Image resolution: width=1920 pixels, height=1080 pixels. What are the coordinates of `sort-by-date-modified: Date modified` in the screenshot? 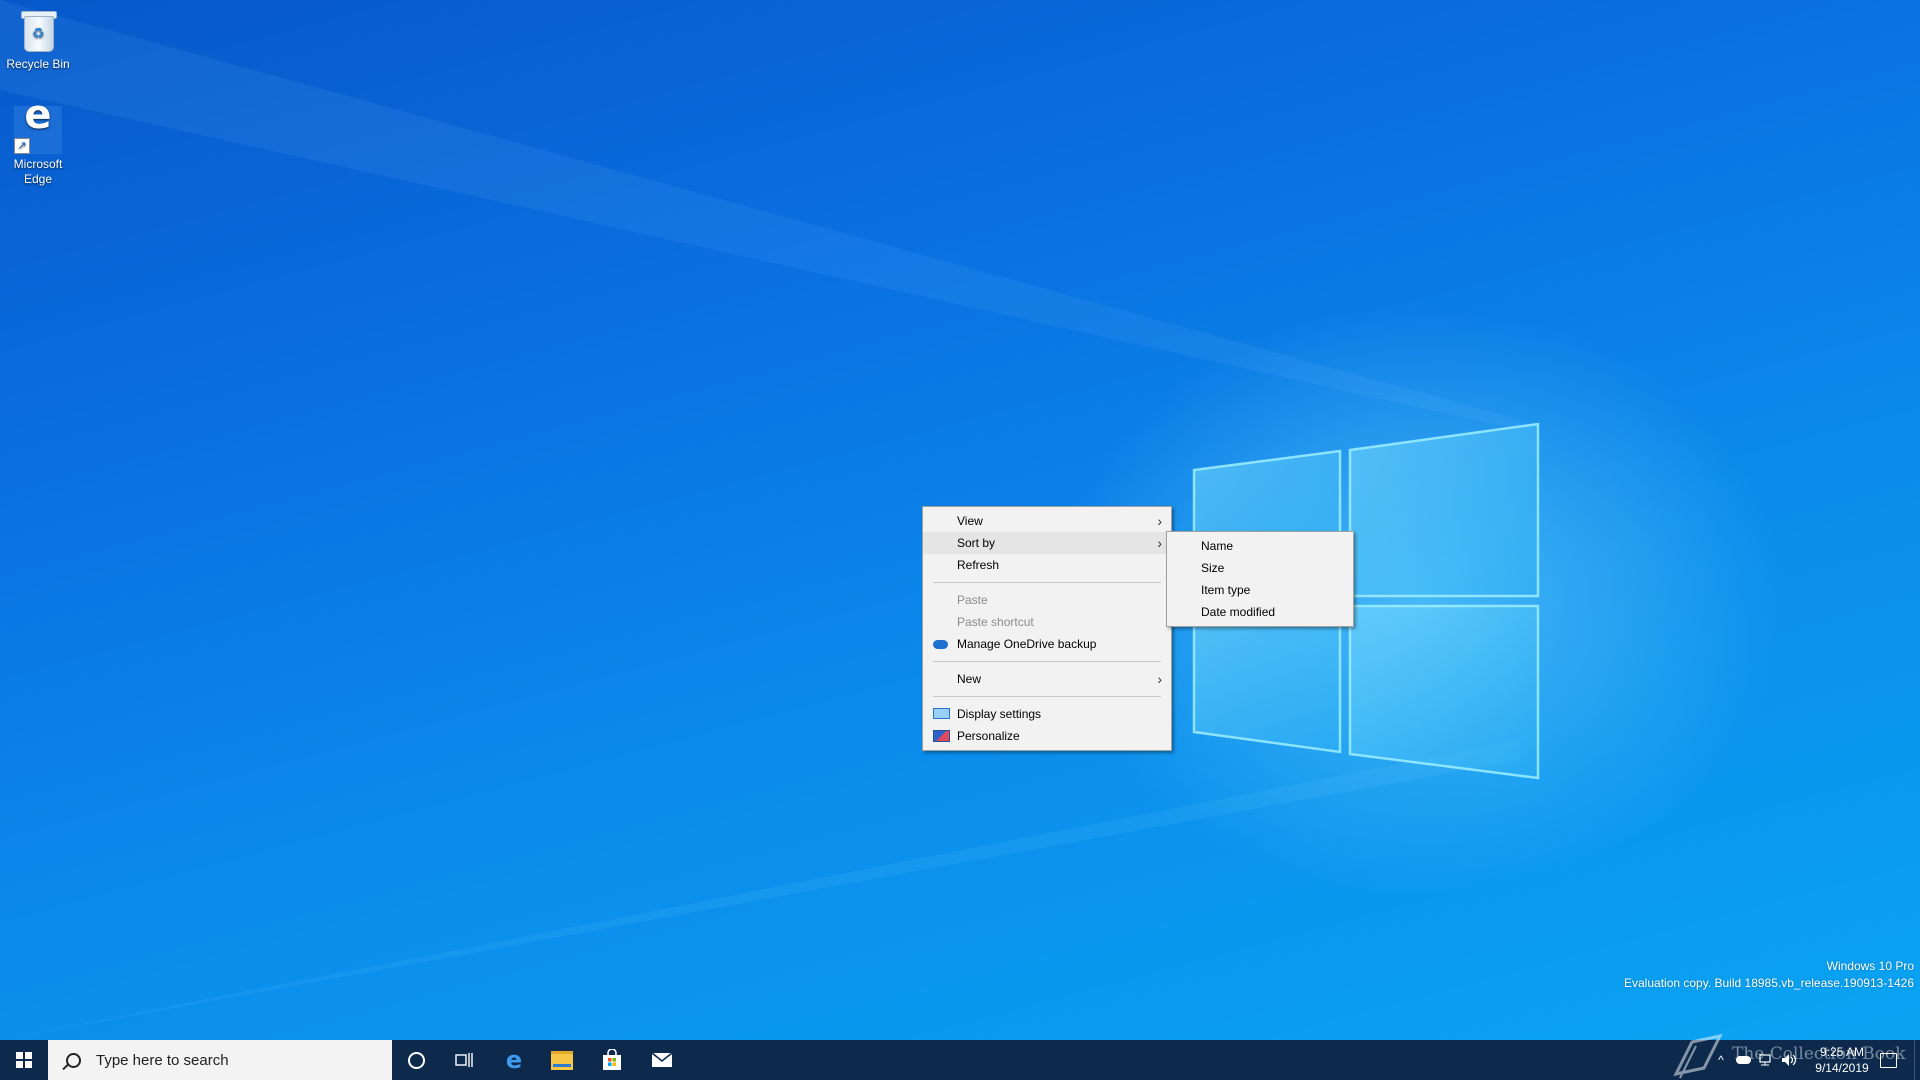 It's located at (1260, 612).